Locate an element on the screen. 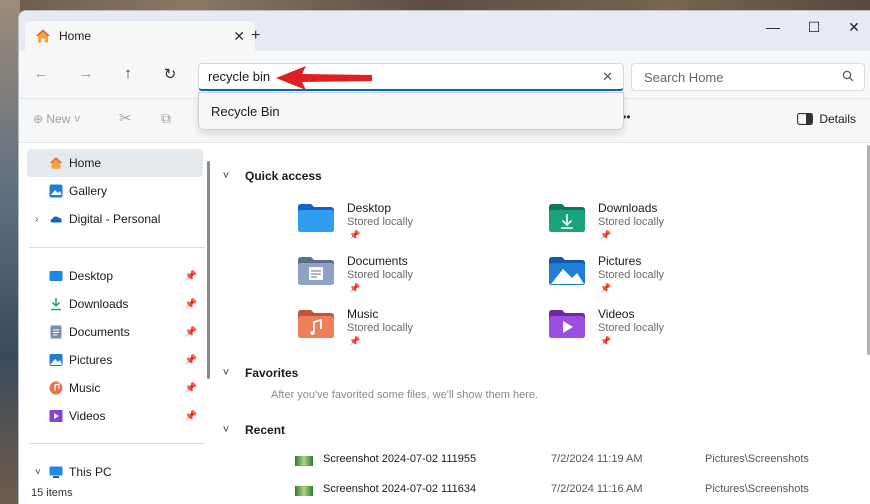 Image resolution: width=870 pixels, height=504 pixels. folder-name: Videos is located at coordinates (616, 314).